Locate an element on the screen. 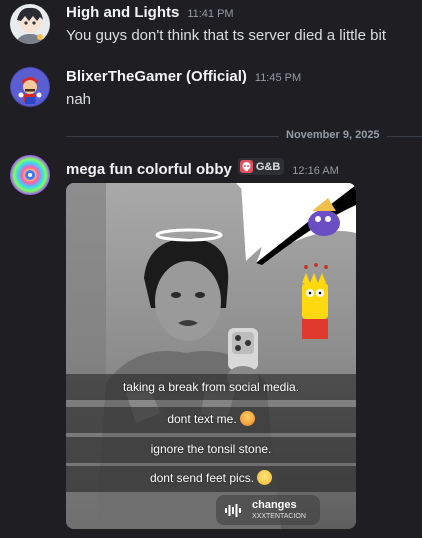 This screenshot has width=422, height=538. username: BlixerTheGamer (Official) is located at coordinates (156, 76).